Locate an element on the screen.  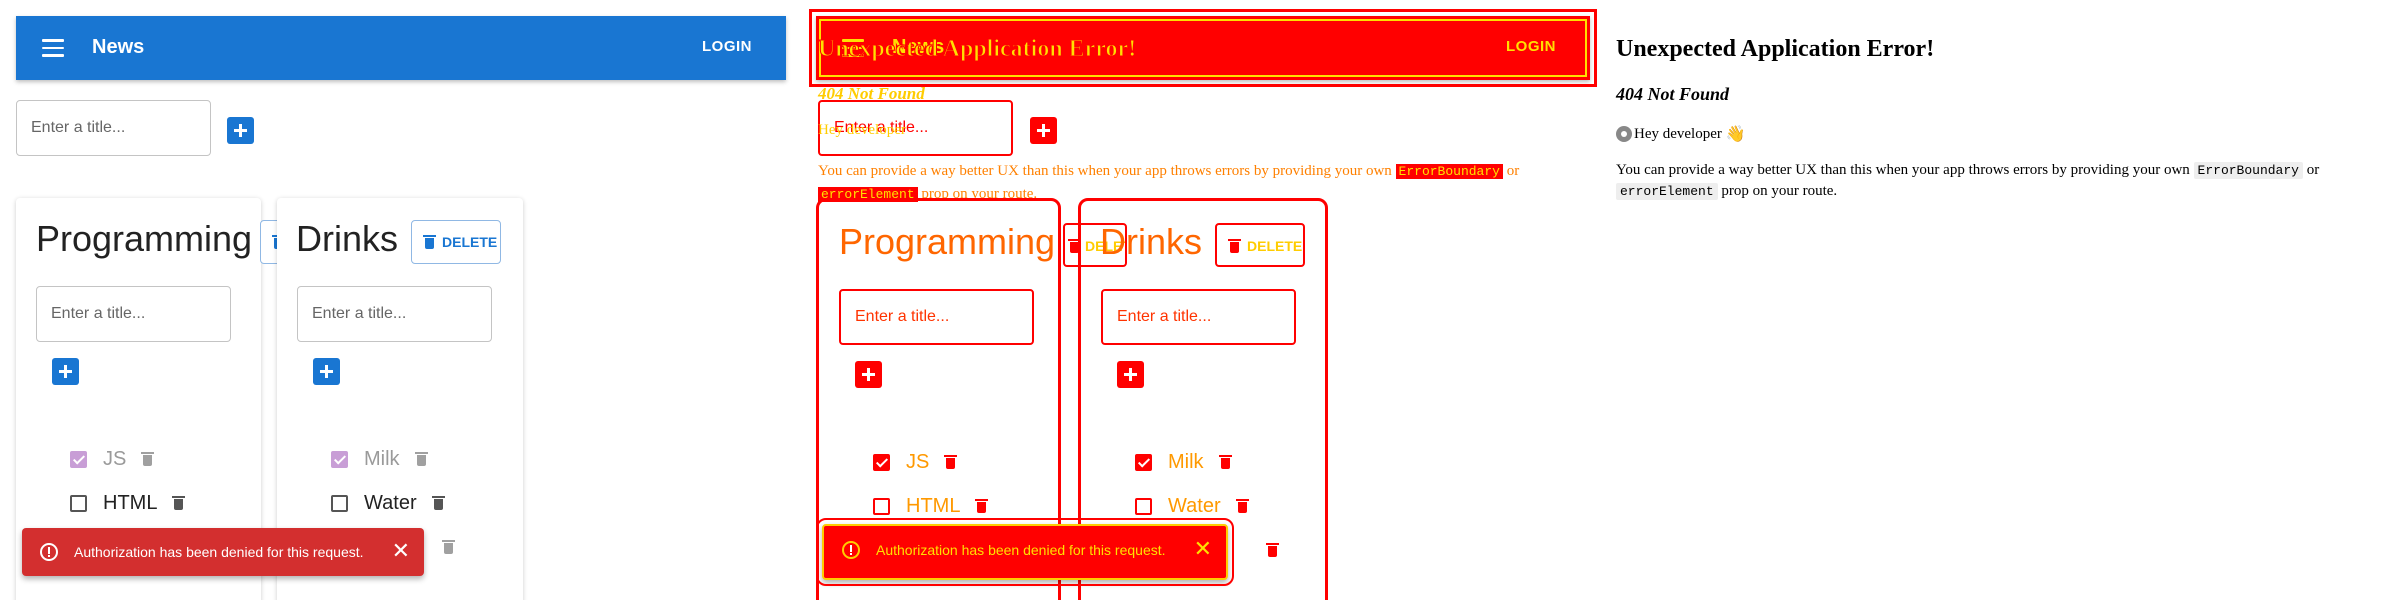
task-label: HTML is located at coordinates (933, 506).